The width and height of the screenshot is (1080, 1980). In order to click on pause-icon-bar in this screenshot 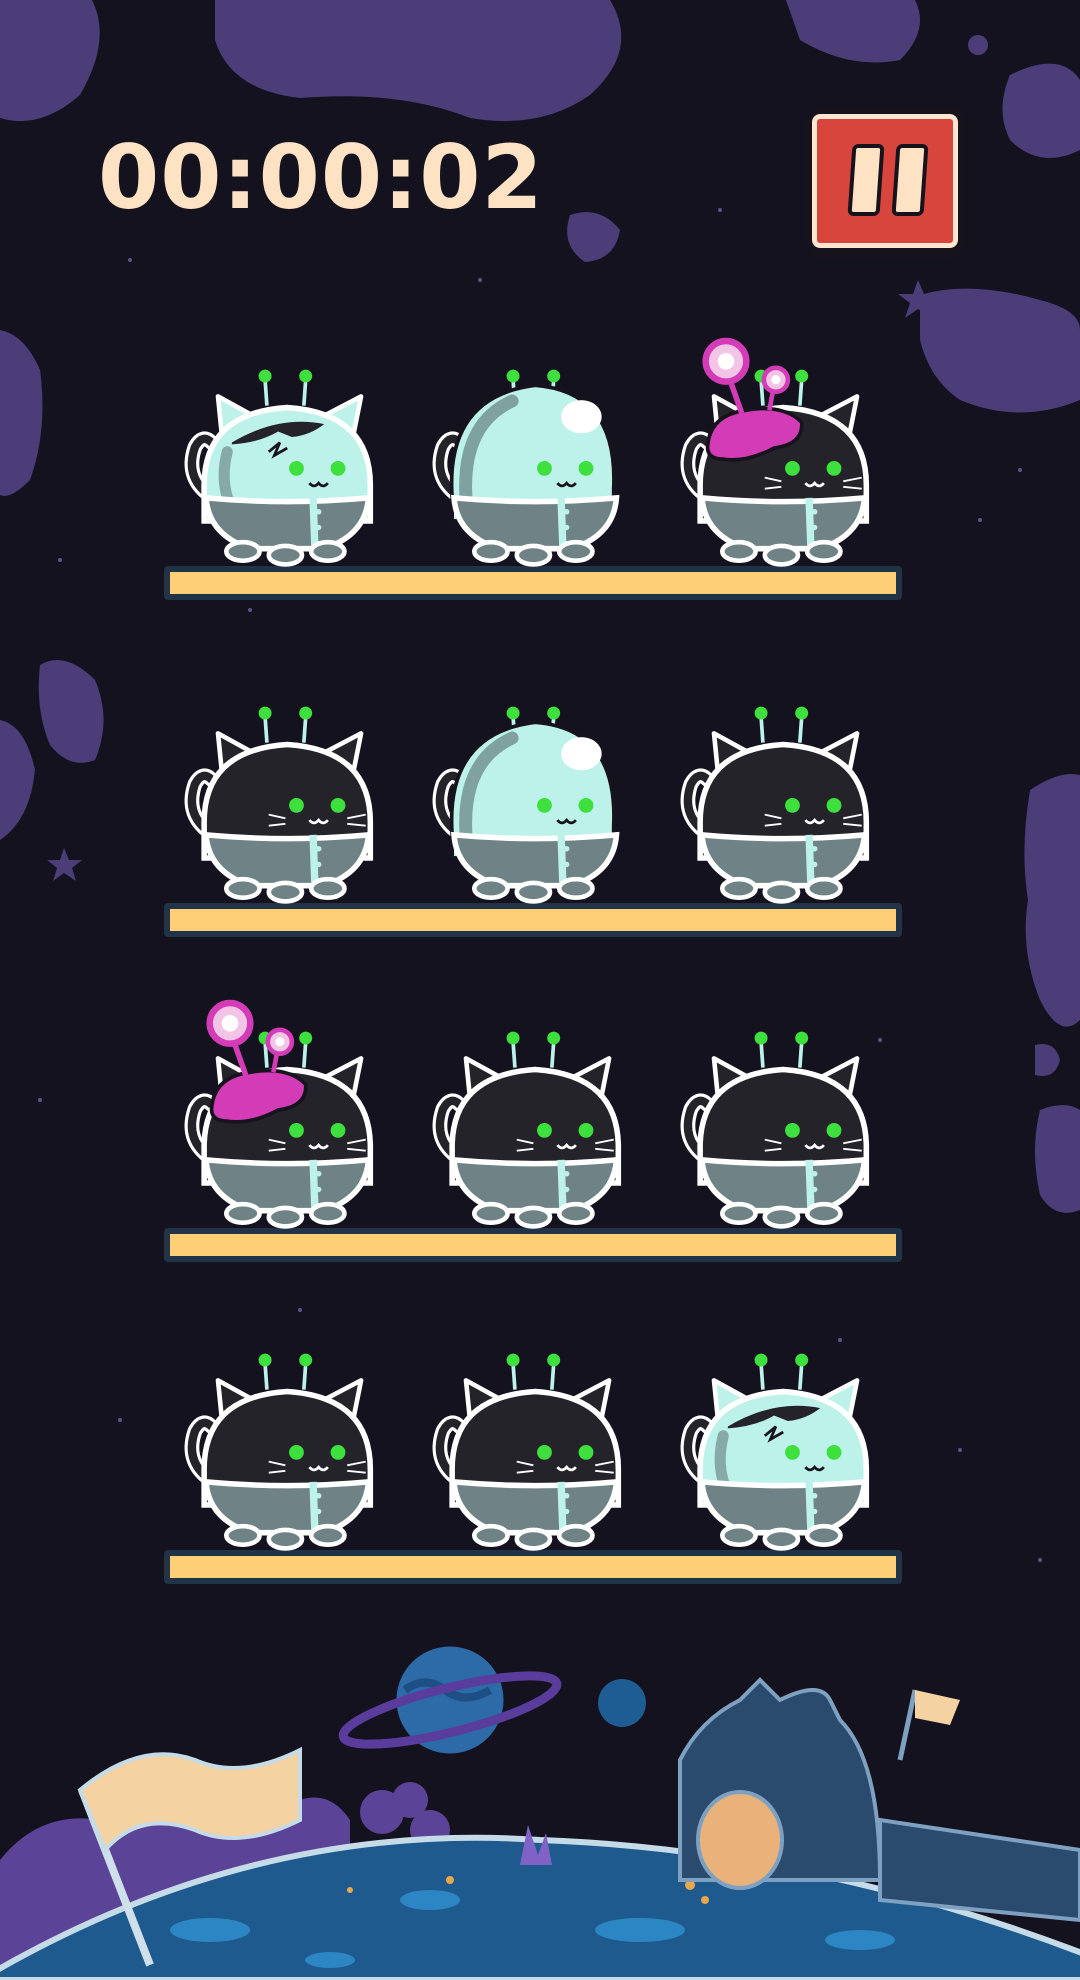, I will do `click(910, 180)`.